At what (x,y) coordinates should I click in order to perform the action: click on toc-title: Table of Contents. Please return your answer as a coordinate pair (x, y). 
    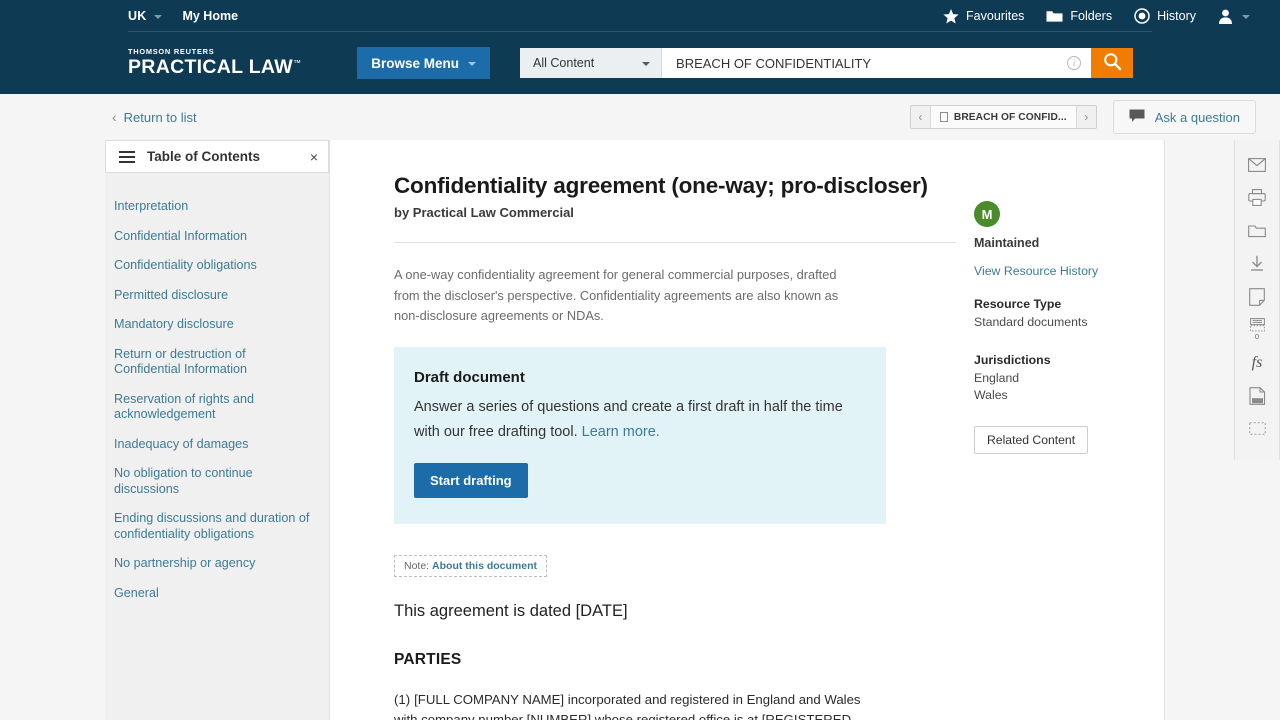
    Looking at the image, I should click on (203, 156).